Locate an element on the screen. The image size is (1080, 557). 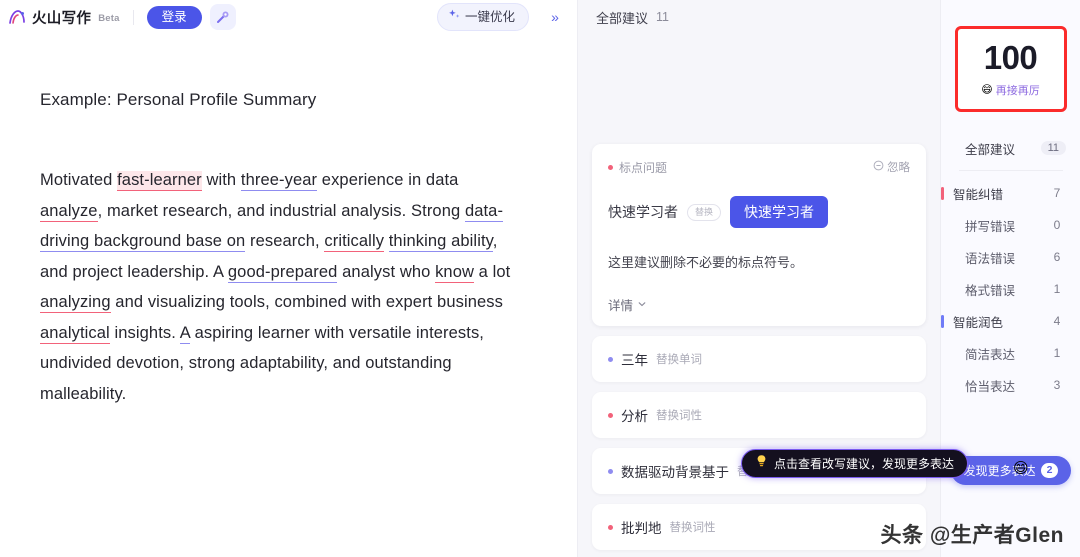
suggestions-header: 全部建议 11 is located at coordinates (759, 17).